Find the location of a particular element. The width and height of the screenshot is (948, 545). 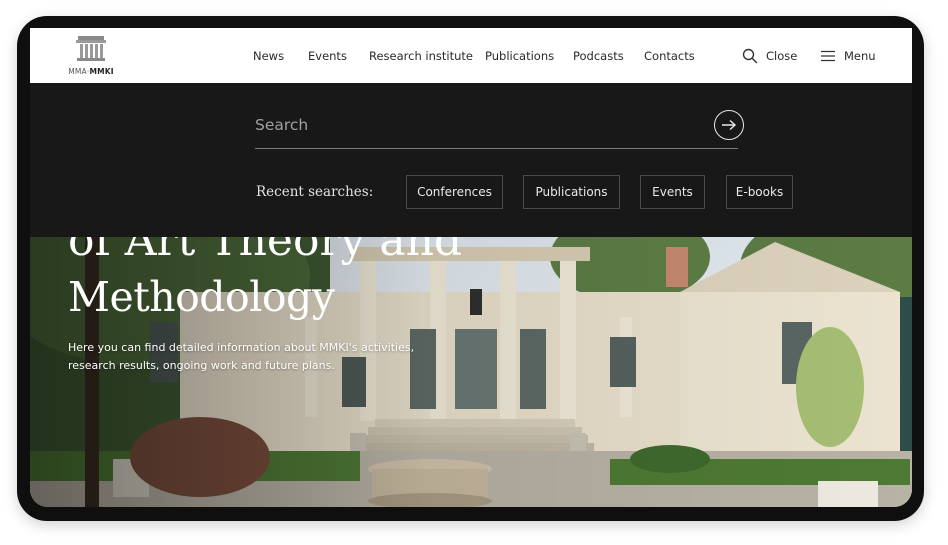

nav-item-research-institute: Research institute is located at coordinates (421, 55).